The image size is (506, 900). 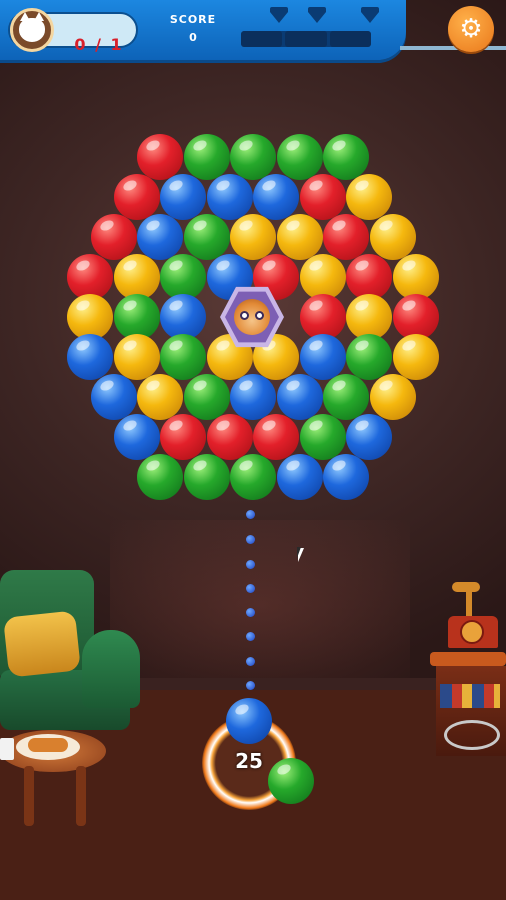 I want to click on side-table, so click(x=55, y=780).